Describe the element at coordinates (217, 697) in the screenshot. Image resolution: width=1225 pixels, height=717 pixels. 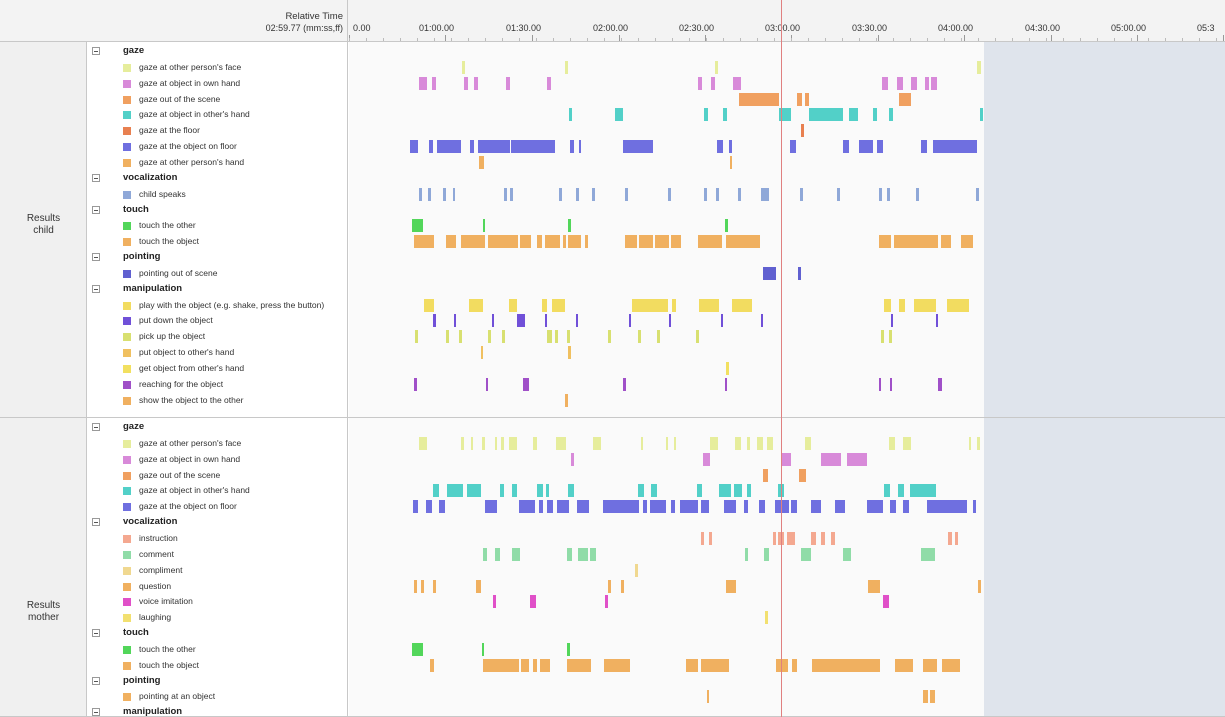
I see `behavior-row: pointing at an object` at that location.